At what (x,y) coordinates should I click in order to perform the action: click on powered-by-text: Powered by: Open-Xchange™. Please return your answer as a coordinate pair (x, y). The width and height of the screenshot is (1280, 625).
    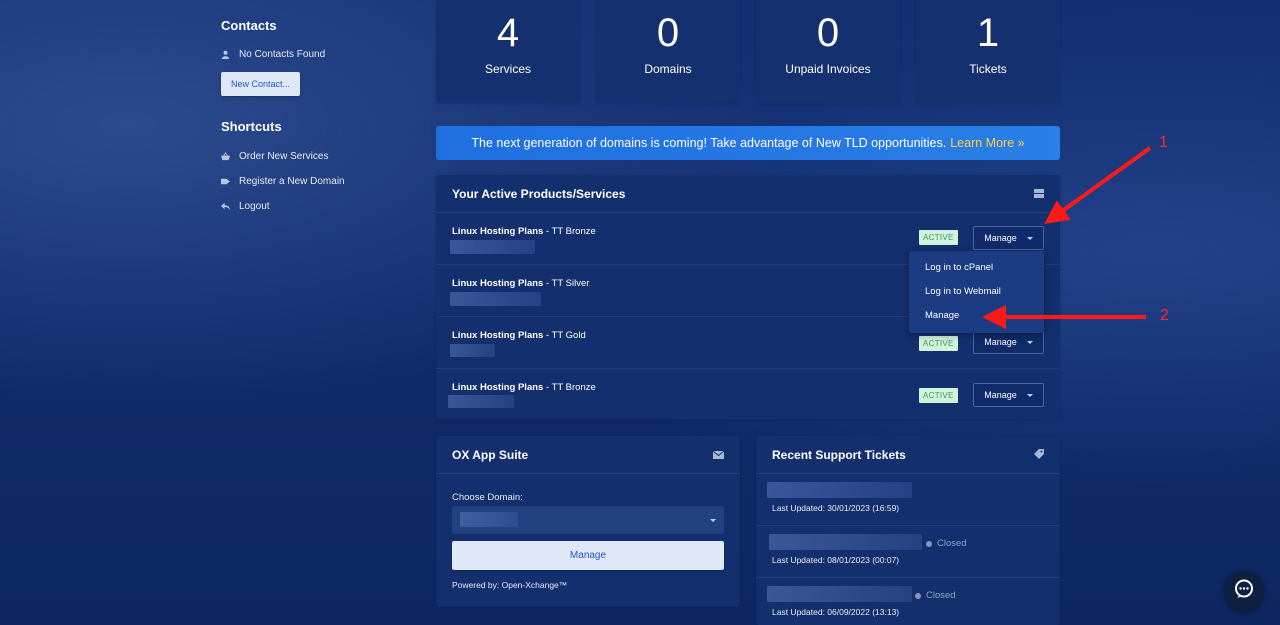
    Looking at the image, I should click on (510, 585).